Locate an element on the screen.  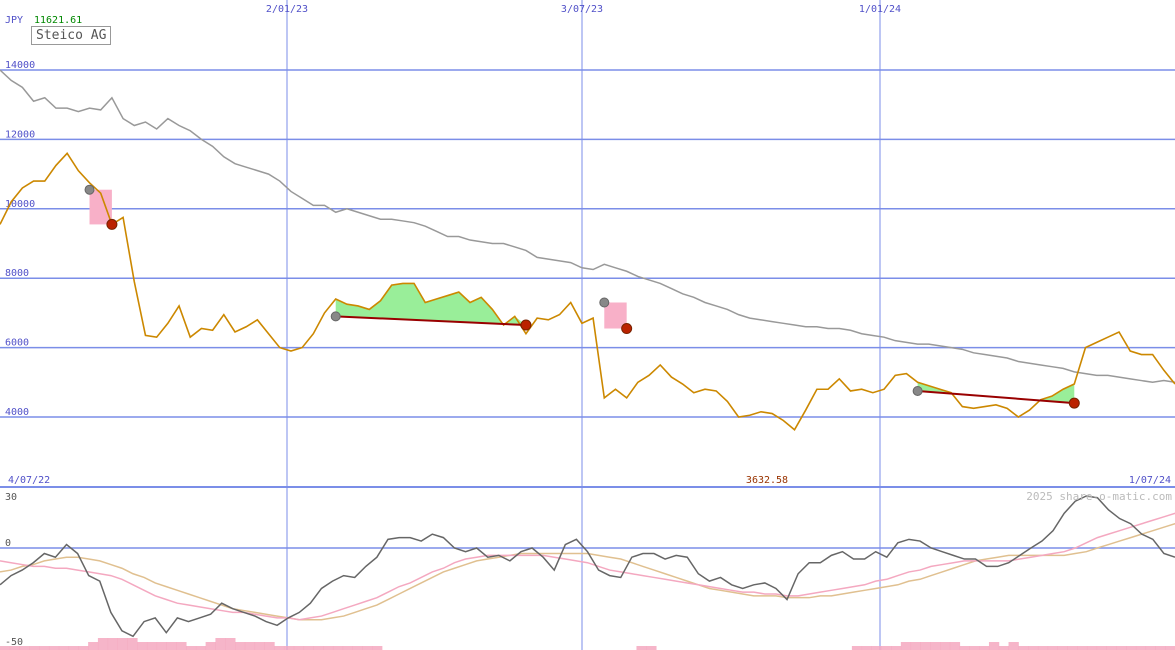
y-tick-label: 4000 is located at coordinates (17, 412).